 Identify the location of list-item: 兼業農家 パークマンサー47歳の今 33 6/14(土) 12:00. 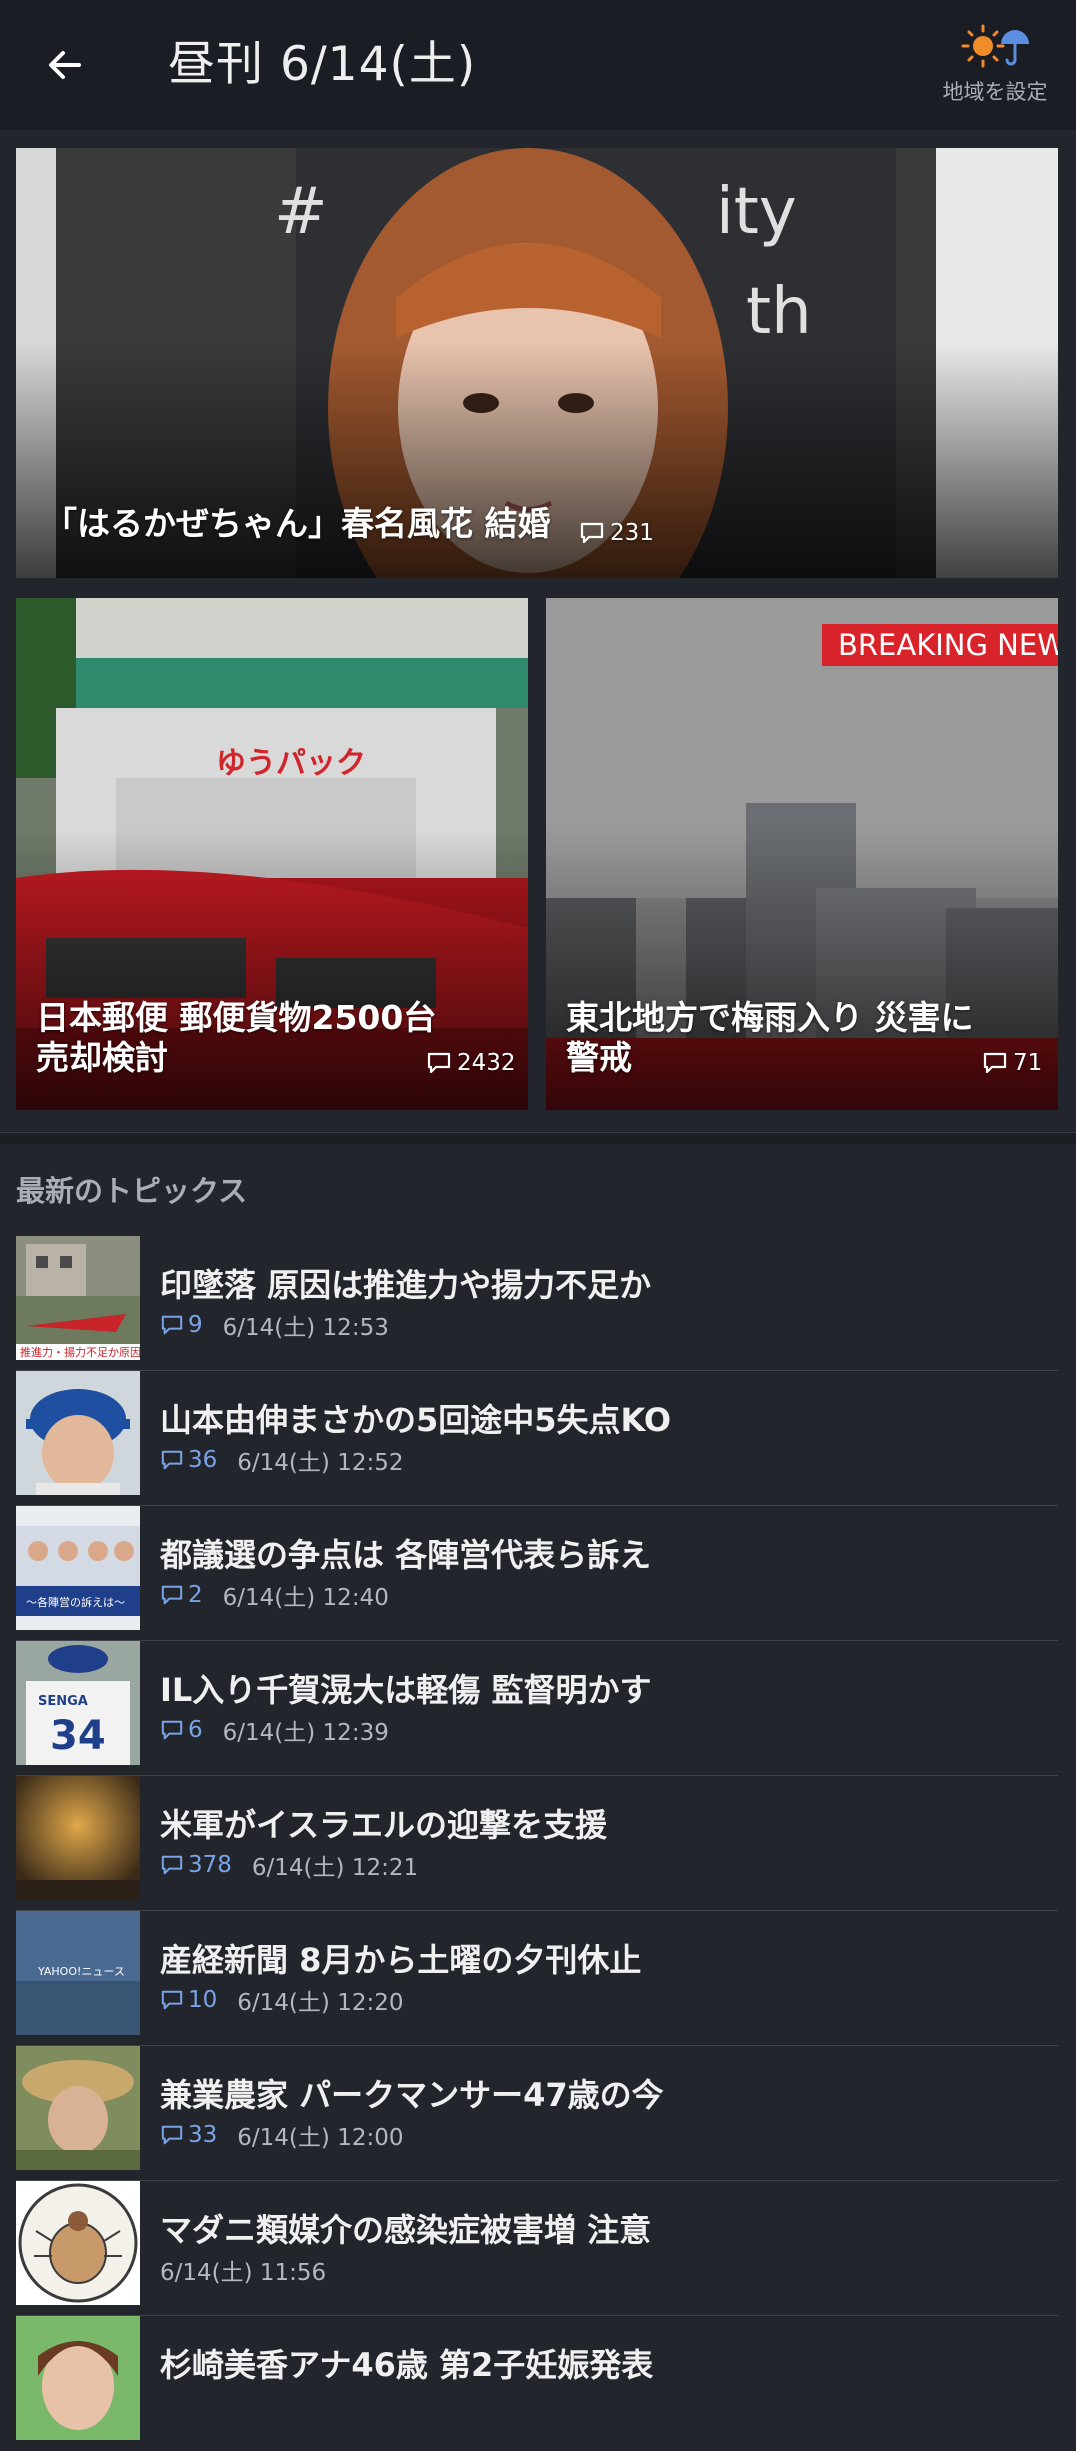
(537, 2113).